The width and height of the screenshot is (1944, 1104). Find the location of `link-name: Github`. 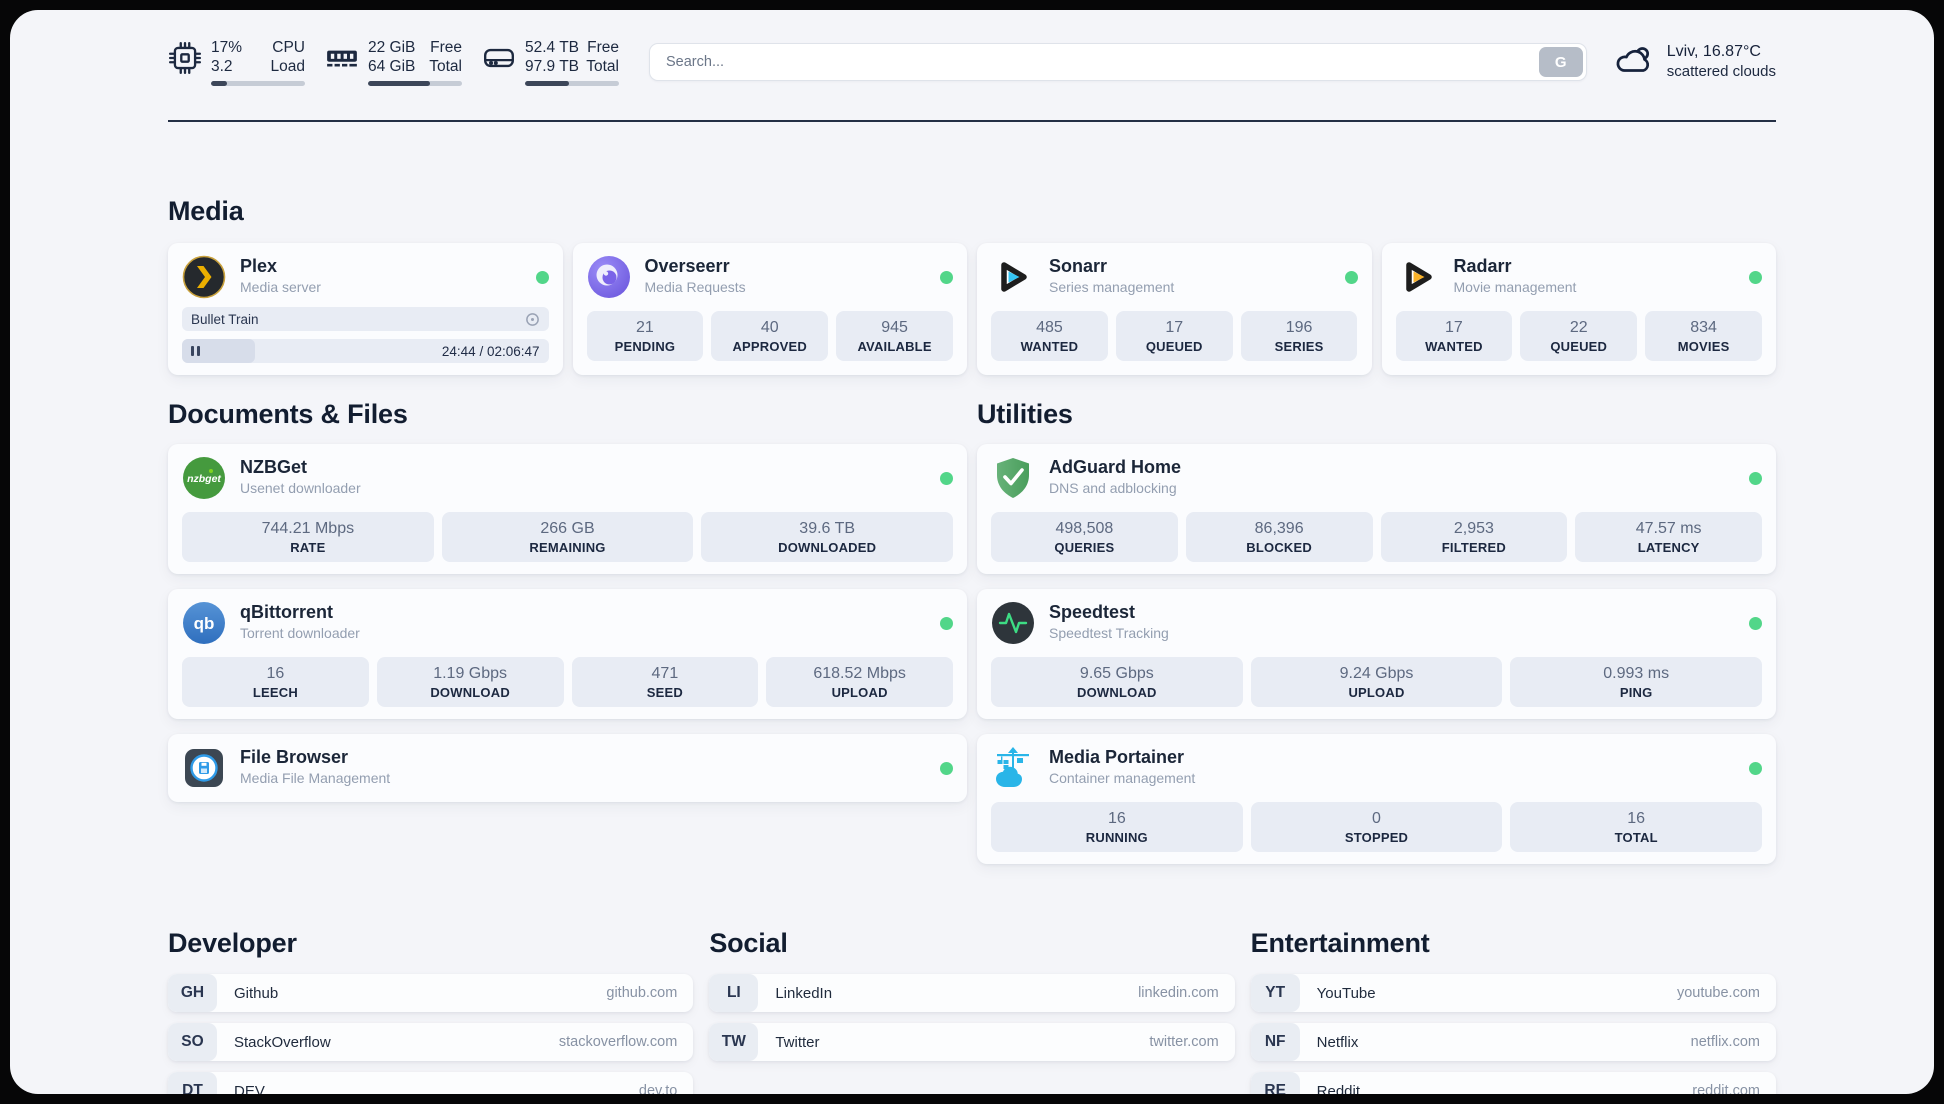

link-name: Github is located at coordinates (256, 993).